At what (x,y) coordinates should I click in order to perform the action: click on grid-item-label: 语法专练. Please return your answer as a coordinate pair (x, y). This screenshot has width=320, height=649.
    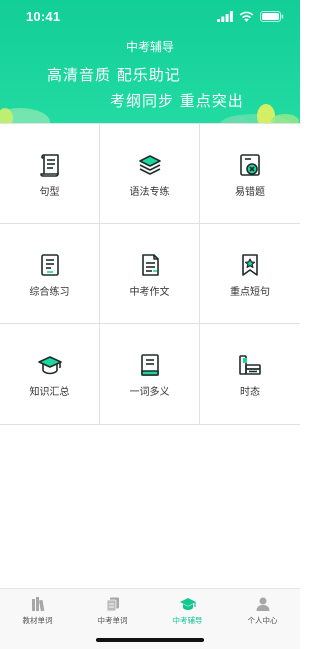
    Looking at the image, I should click on (149, 192).